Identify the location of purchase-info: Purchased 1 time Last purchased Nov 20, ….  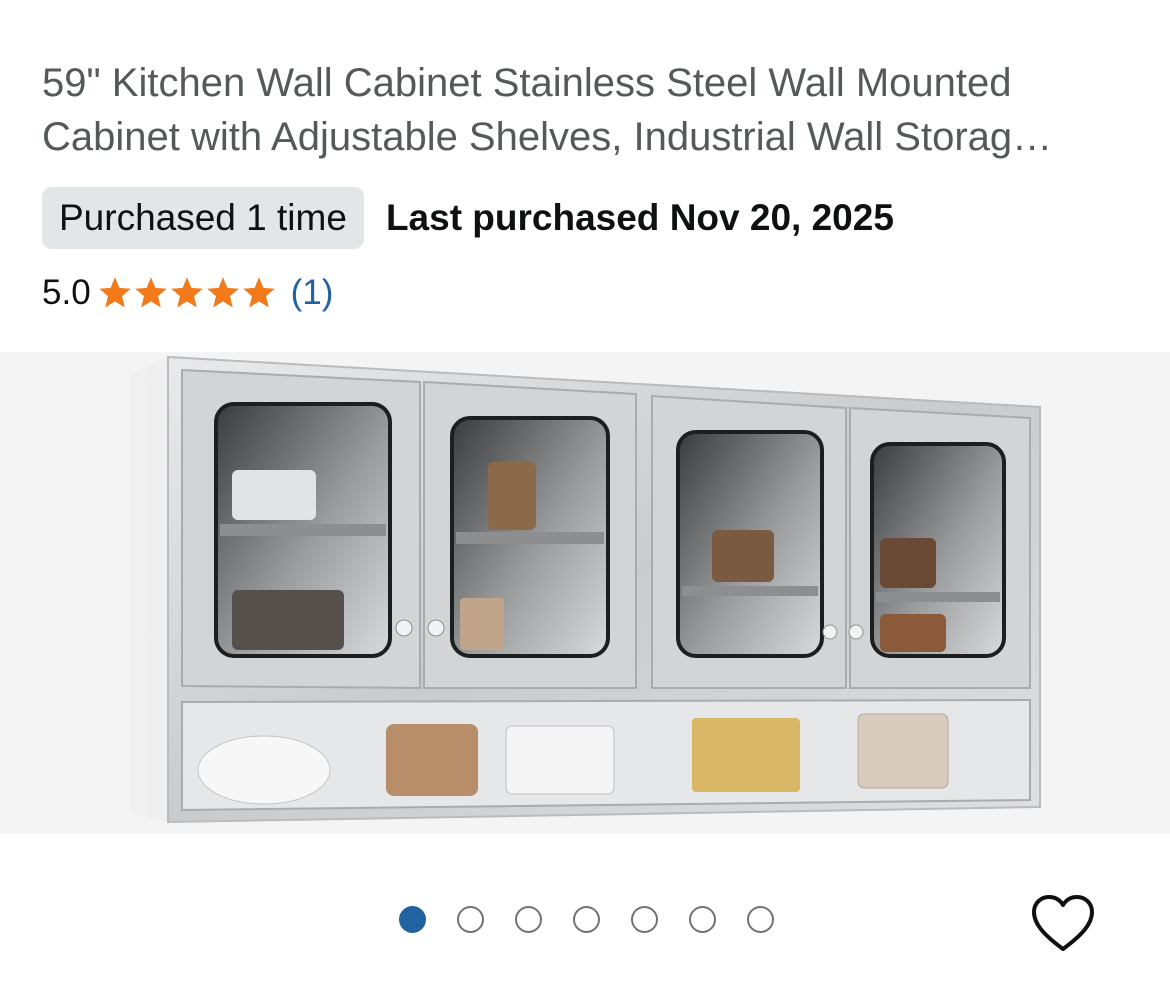
(468, 218).